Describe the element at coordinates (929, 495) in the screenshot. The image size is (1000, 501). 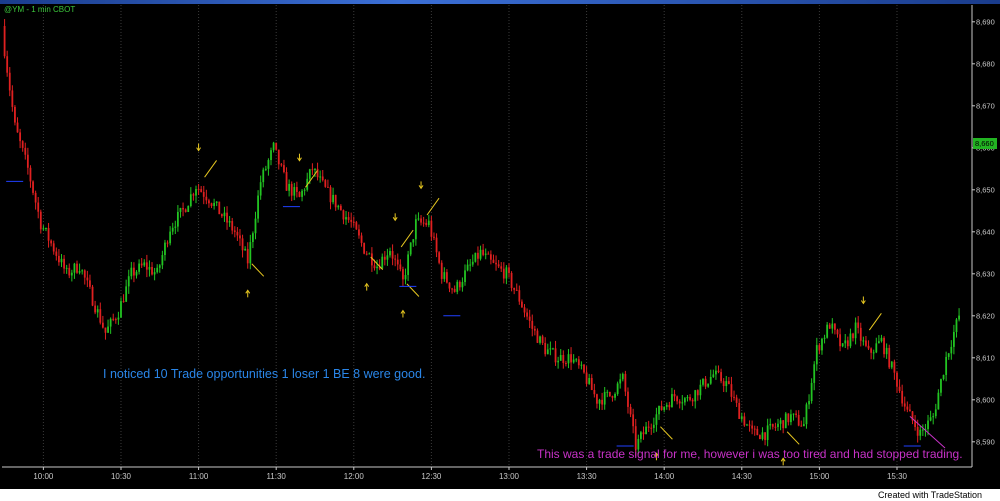
I see `footer-credit: Created with TradeStation` at that location.